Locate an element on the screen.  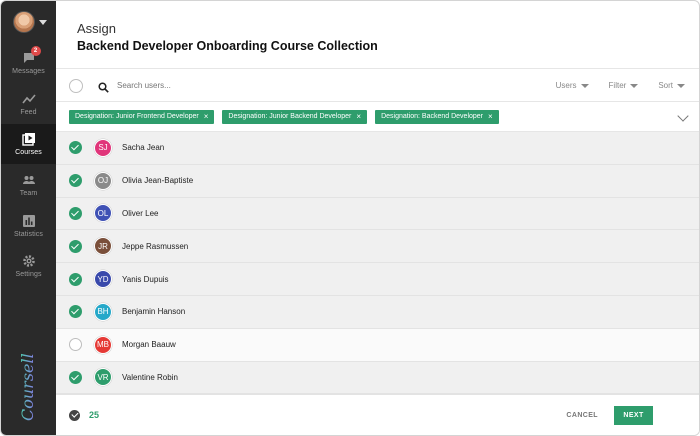
filter-chip: Designation: Junior Frontend Developer × is located at coordinates (142, 116).